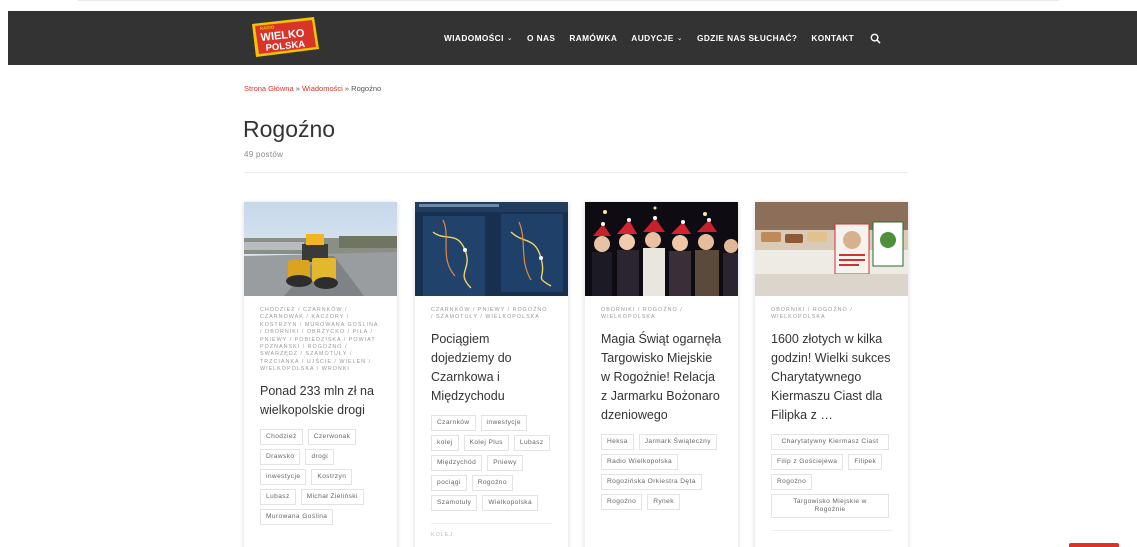 This screenshot has width=1137, height=547. What do you see at coordinates (281, 436) in the screenshot?
I see `tag: Chodzież` at bounding box center [281, 436].